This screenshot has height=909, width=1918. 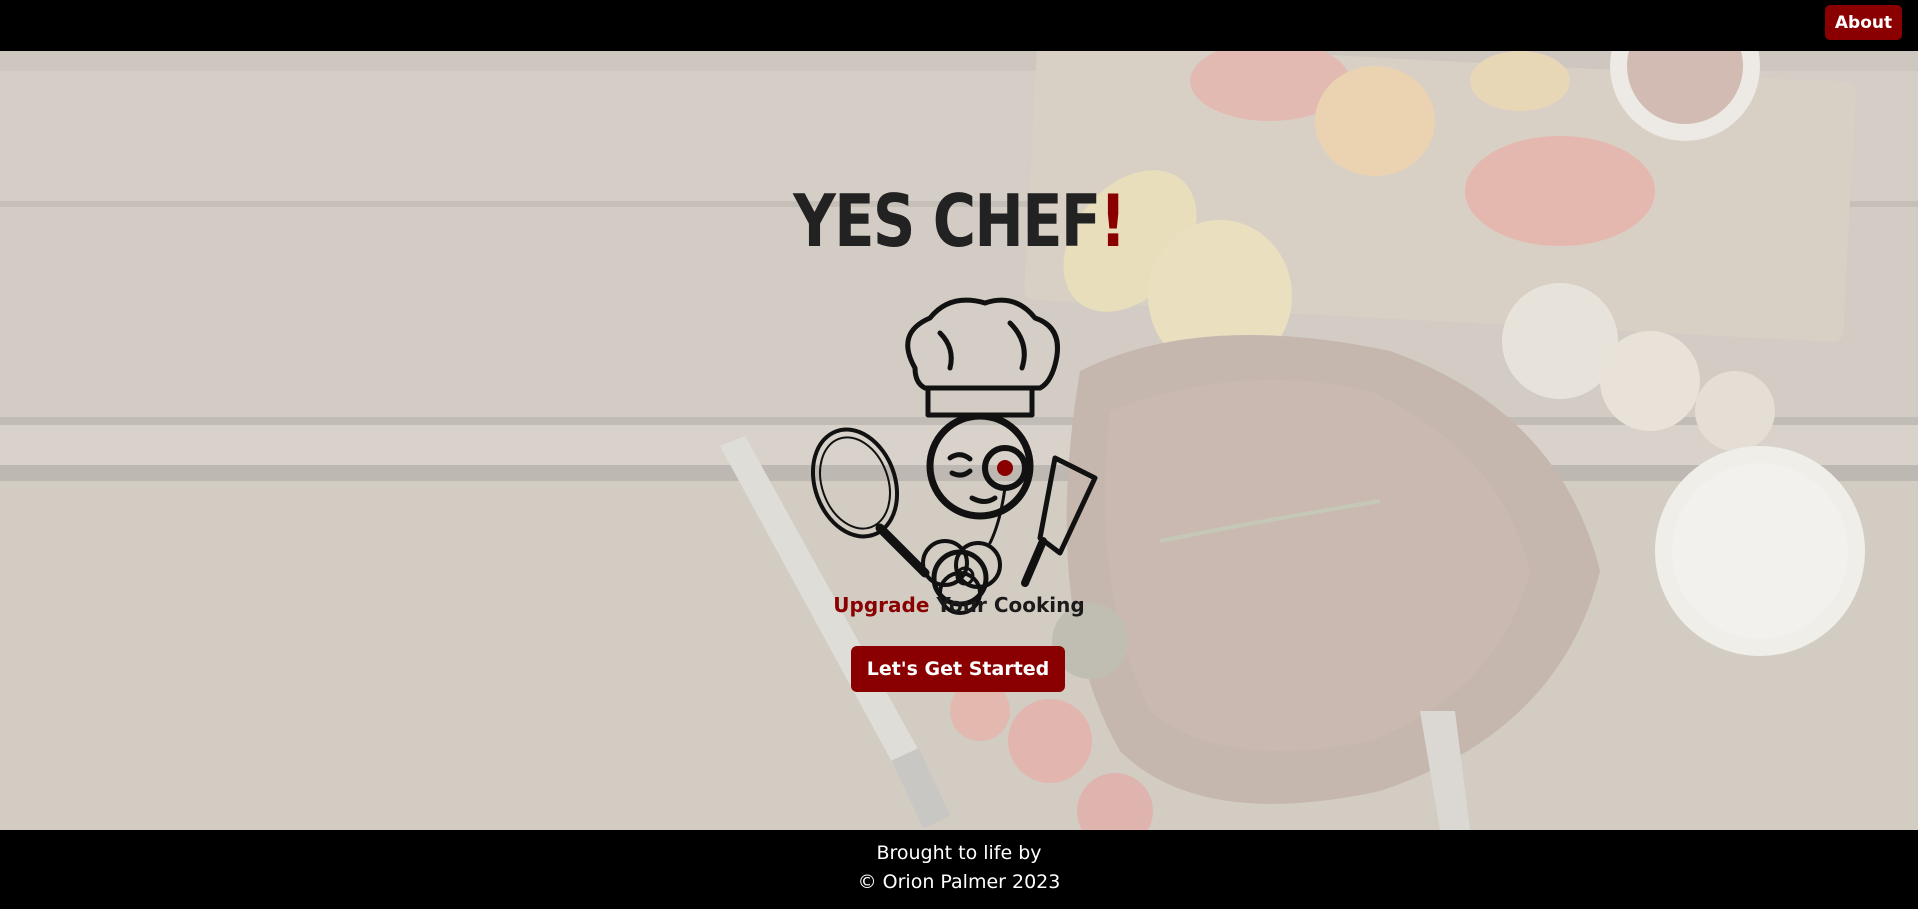 What do you see at coordinates (959, 882) in the screenshot?
I see `footer-copyright: © Orion Palmer 2023` at bounding box center [959, 882].